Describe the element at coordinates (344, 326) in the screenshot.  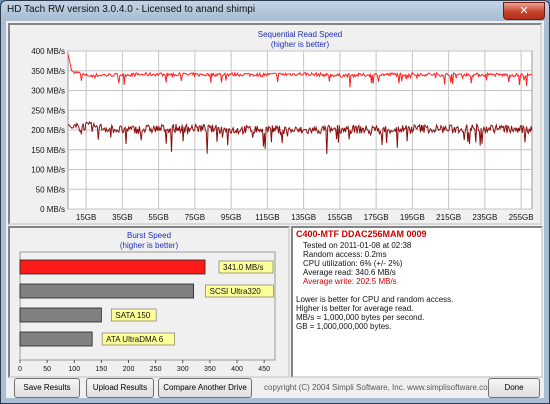
I see `note-gb-definition: GB = 1,000,000,000 bytes.` at that location.